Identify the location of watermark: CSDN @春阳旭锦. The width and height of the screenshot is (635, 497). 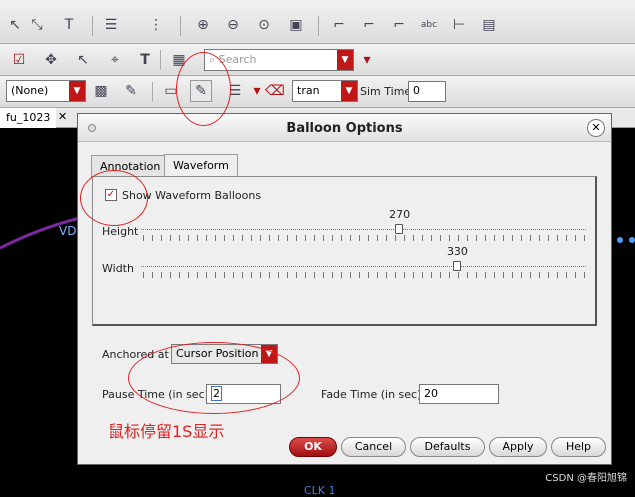
(586, 478).